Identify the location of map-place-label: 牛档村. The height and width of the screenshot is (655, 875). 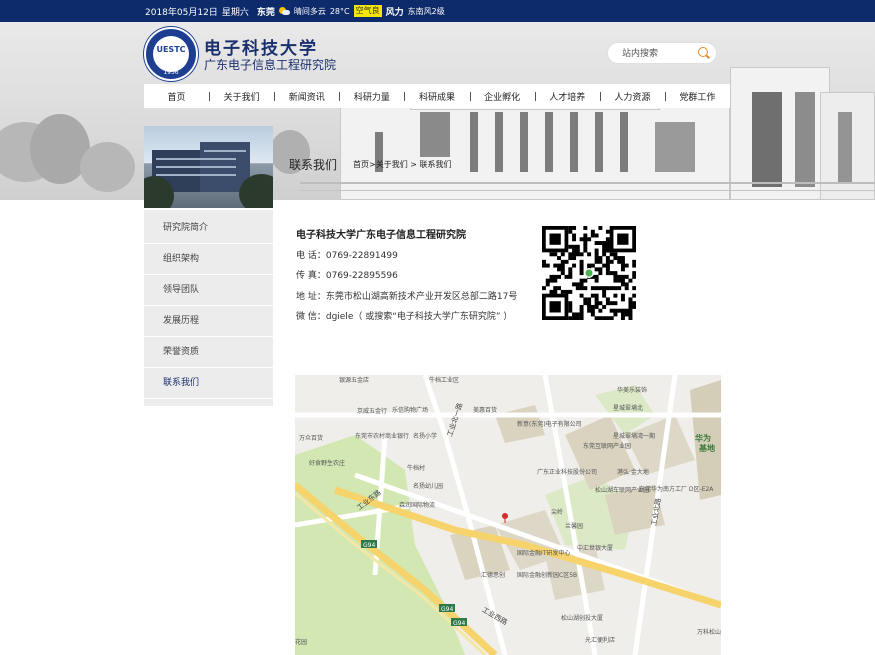
(416, 468).